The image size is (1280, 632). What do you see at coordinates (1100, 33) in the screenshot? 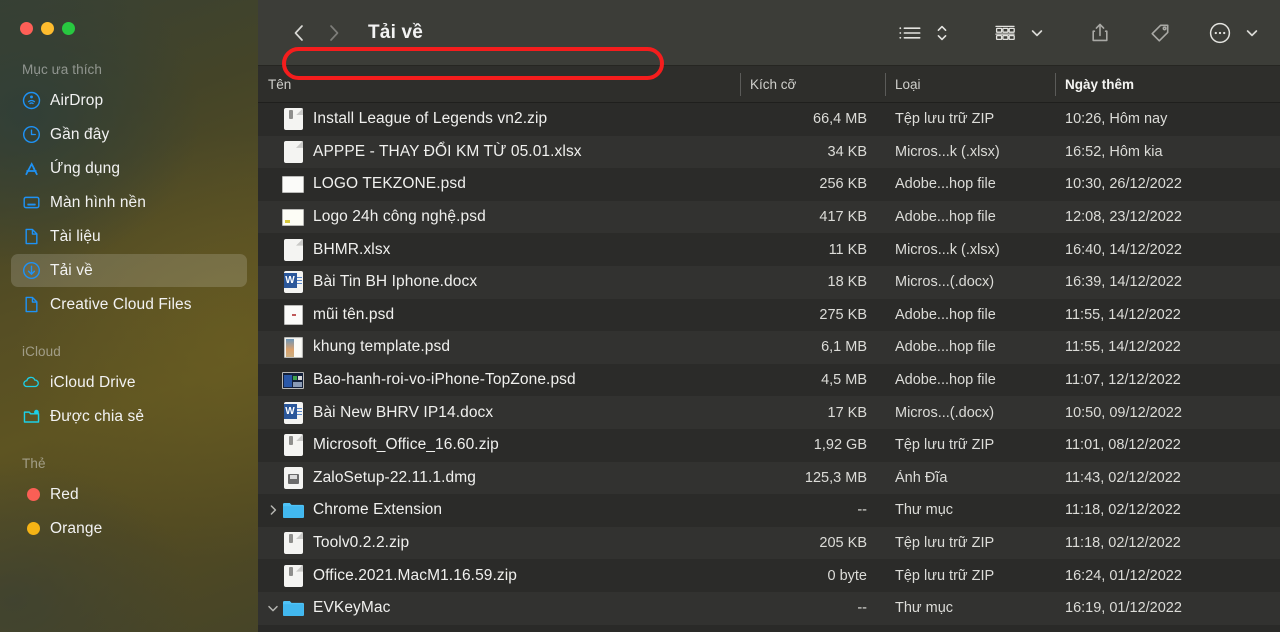
I see `share-button` at bounding box center [1100, 33].